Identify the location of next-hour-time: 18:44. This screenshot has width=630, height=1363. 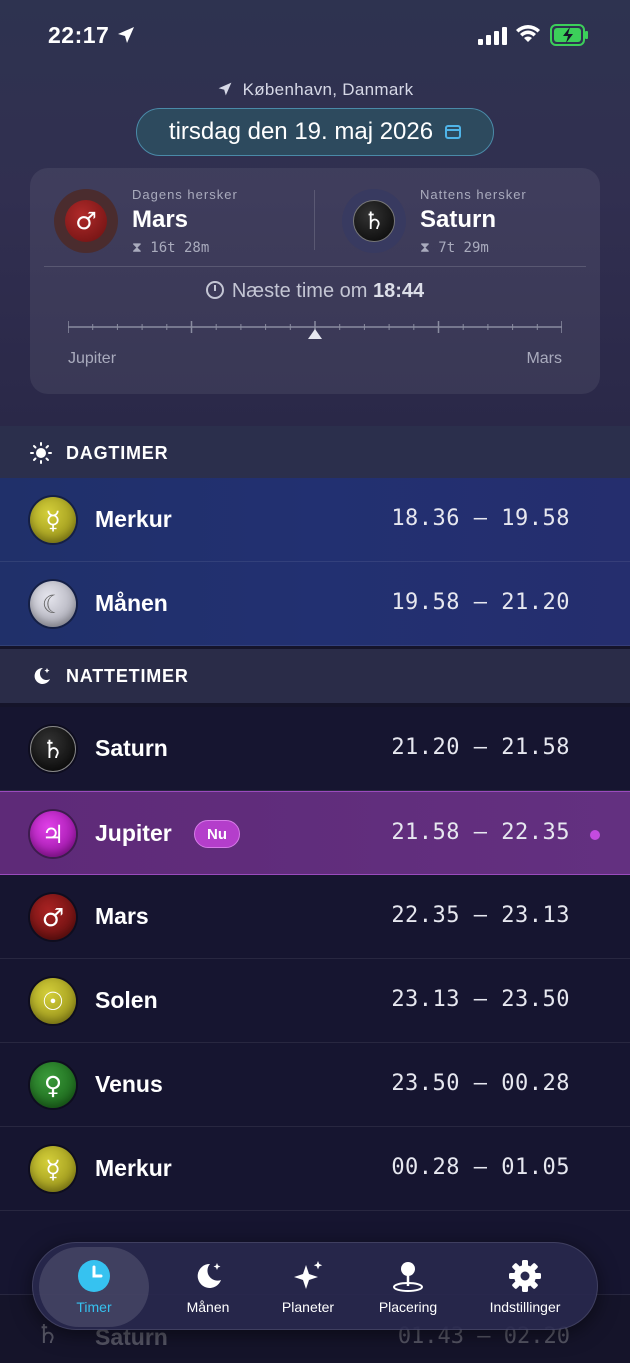
(399, 291).